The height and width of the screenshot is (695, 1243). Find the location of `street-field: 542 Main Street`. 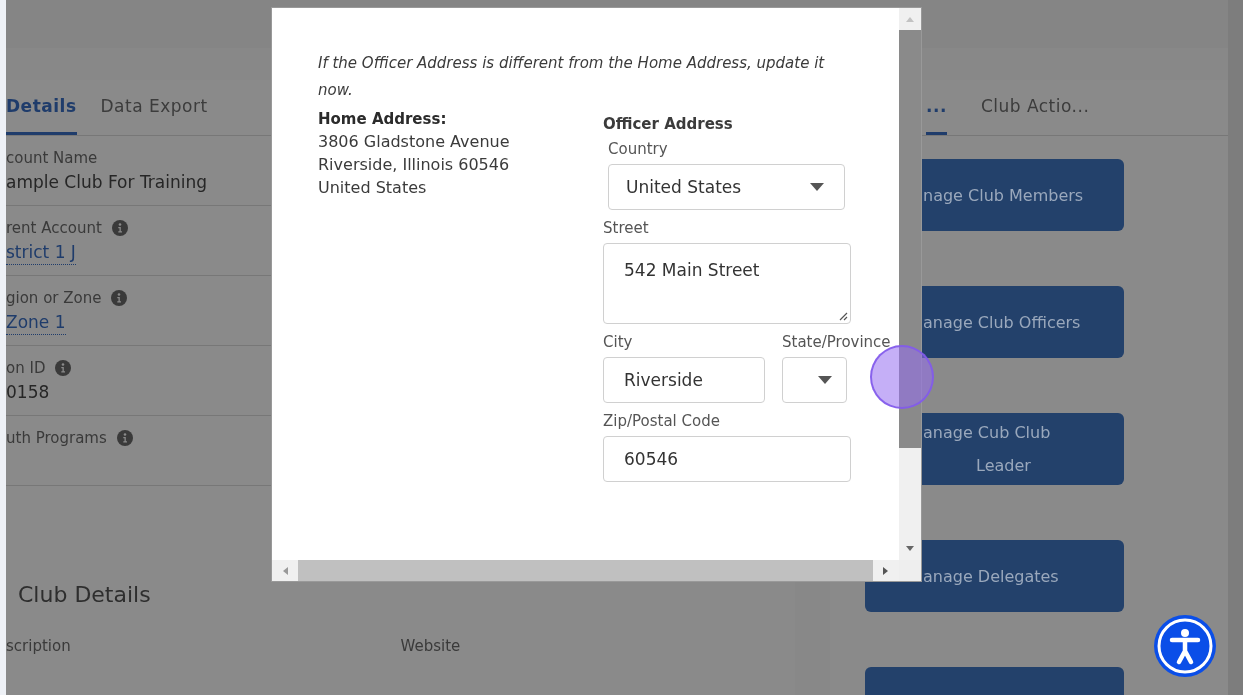

street-field: 542 Main Street is located at coordinates (727, 283).